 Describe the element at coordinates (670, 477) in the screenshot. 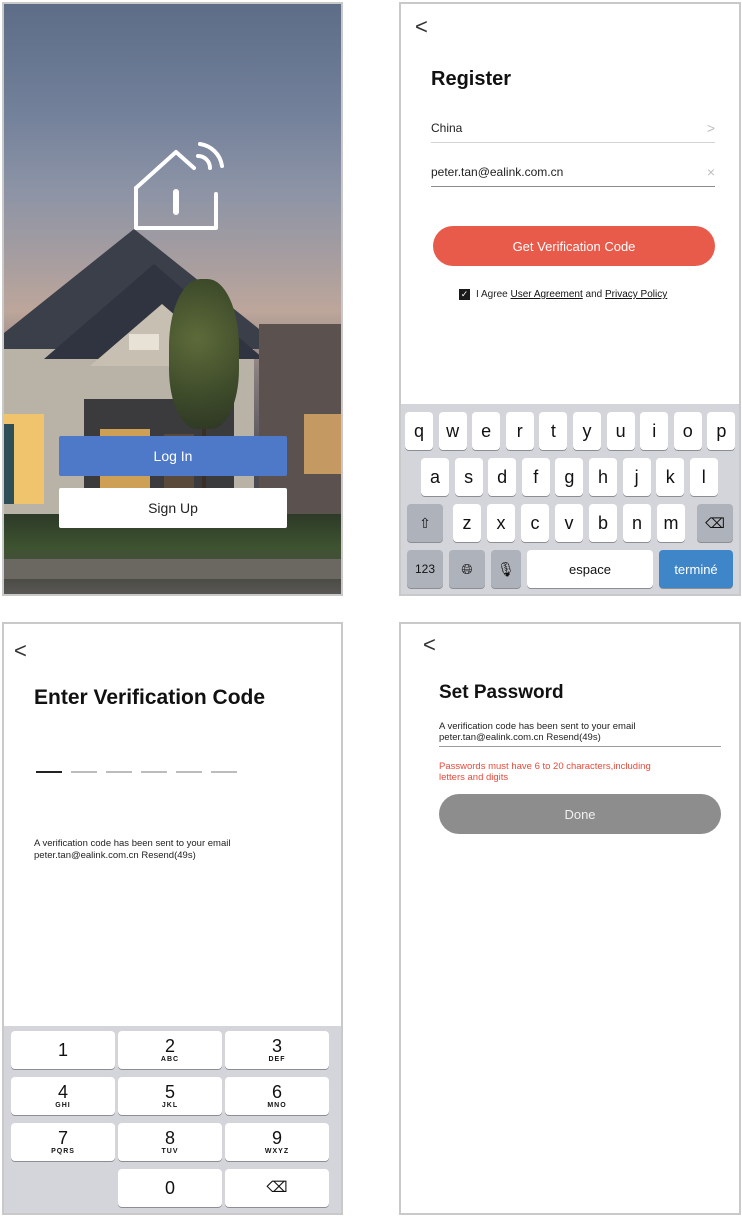

I see `key-k: k` at that location.